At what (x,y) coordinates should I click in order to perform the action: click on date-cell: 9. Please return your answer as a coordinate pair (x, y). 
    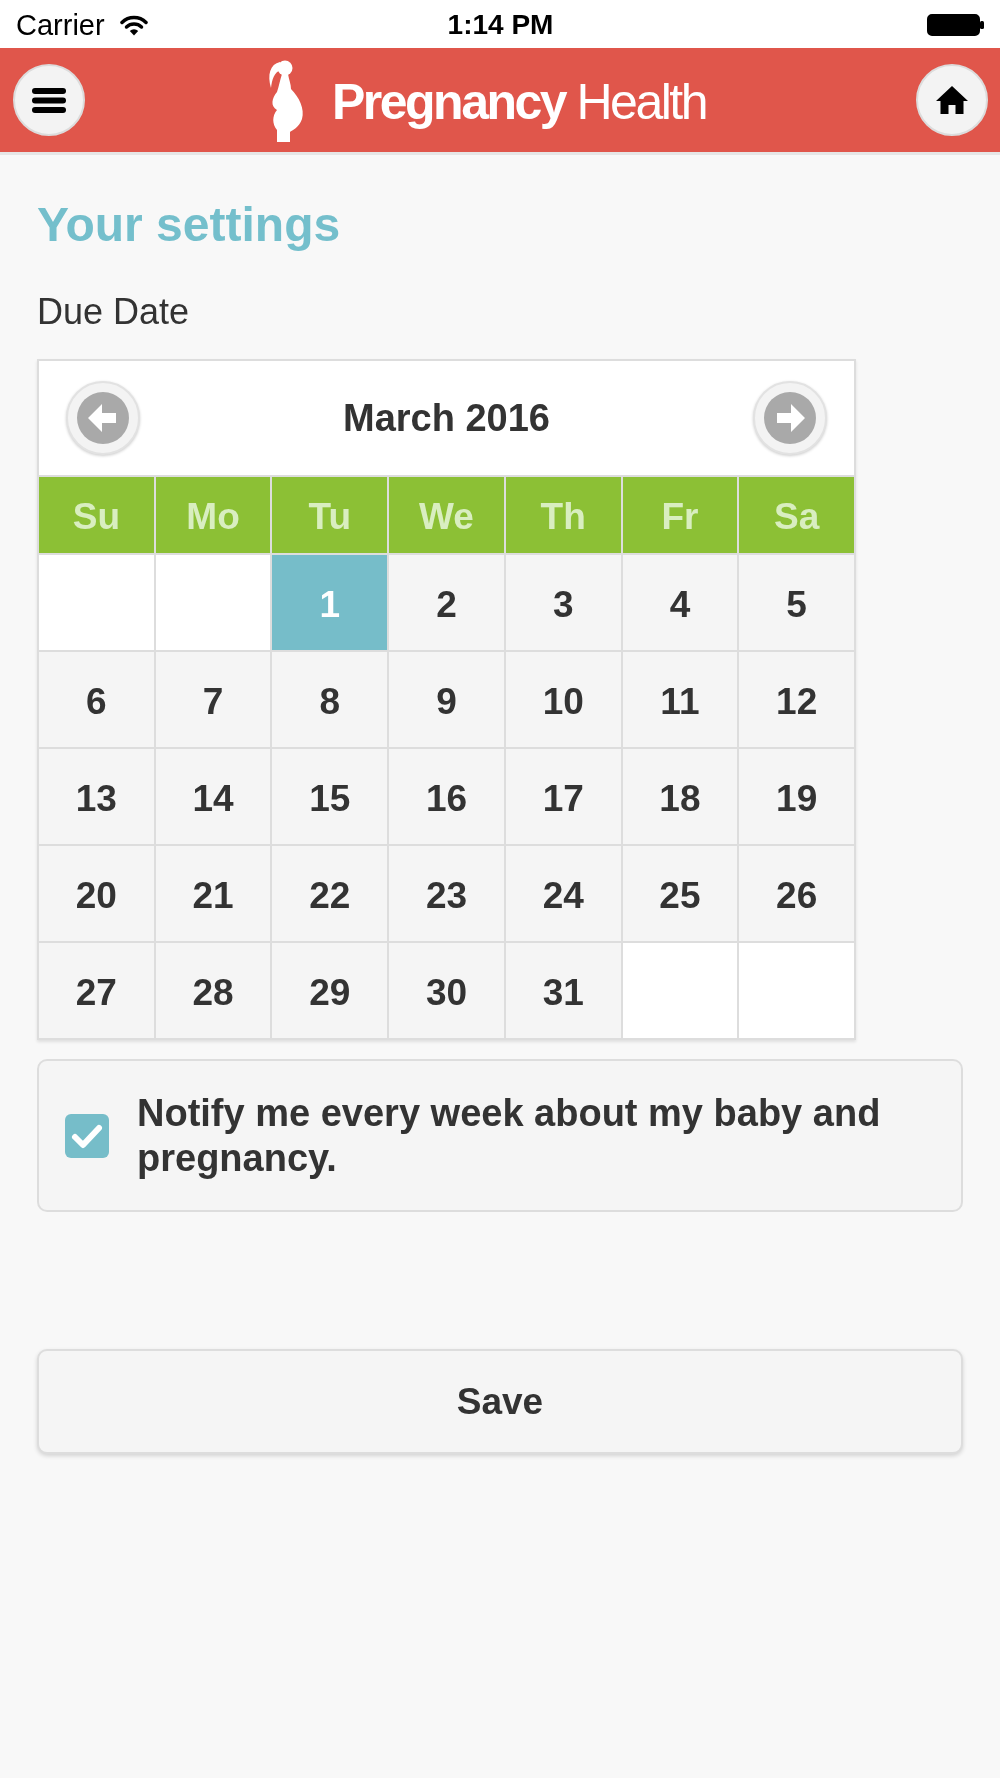
    Looking at the image, I should click on (446, 699).